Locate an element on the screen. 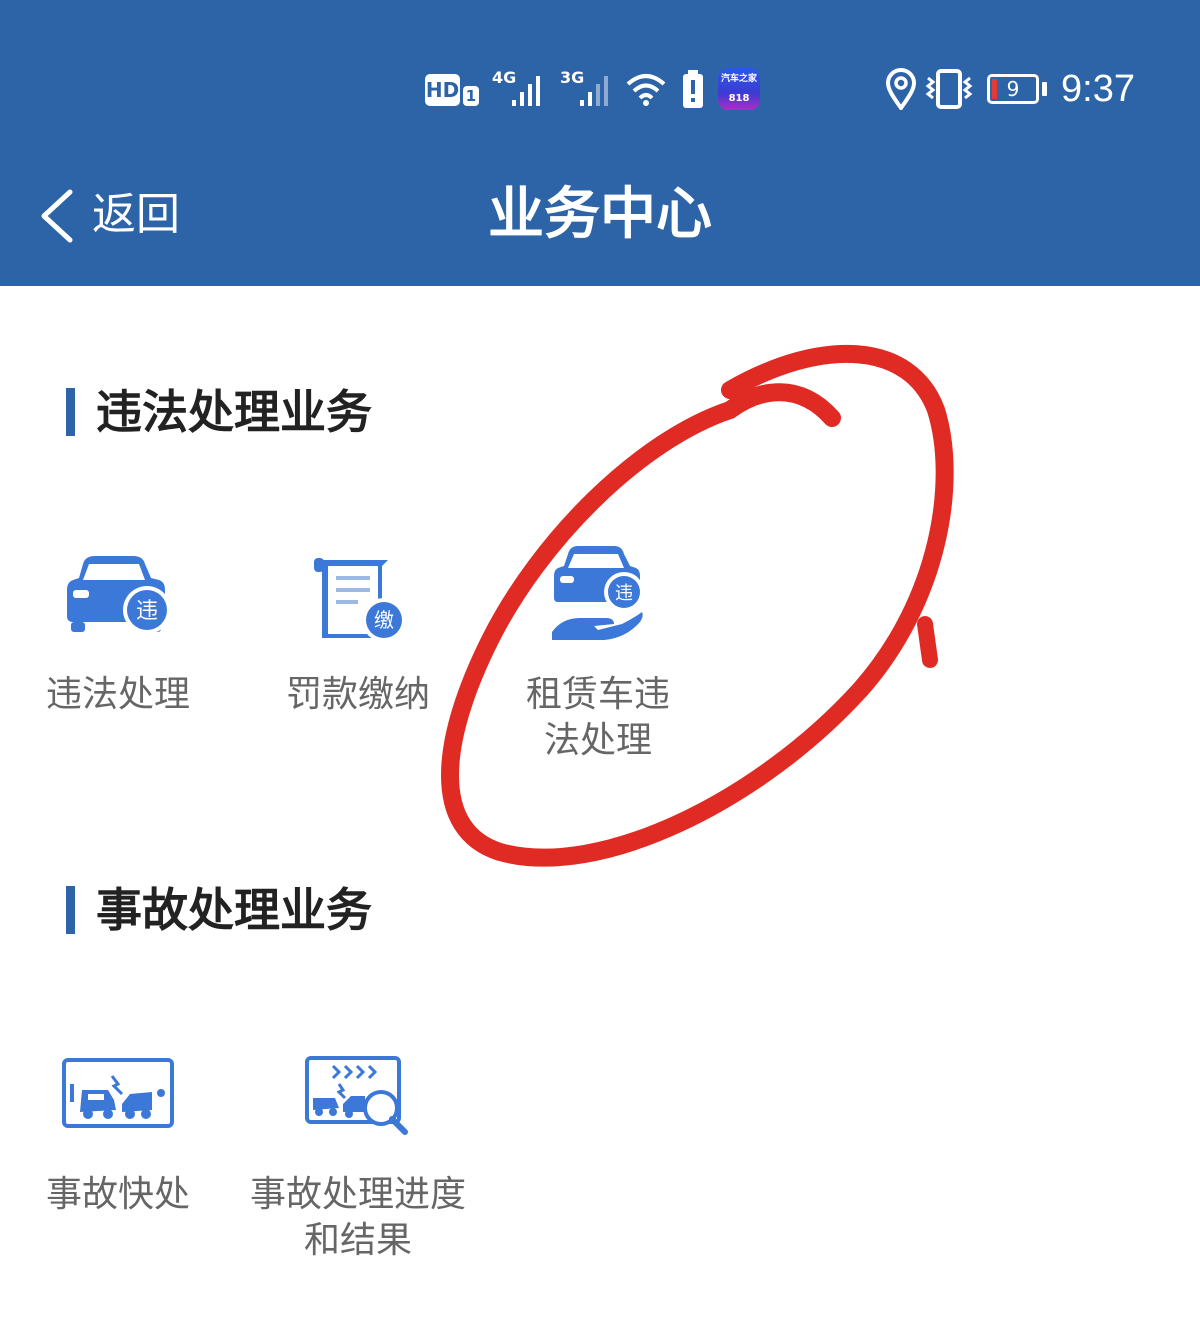 This screenshot has height=1331, width=1200. status-bar: HD 1 4G 3G 汽车之家 818 9 9:37 is located at coordinates (600, 90).